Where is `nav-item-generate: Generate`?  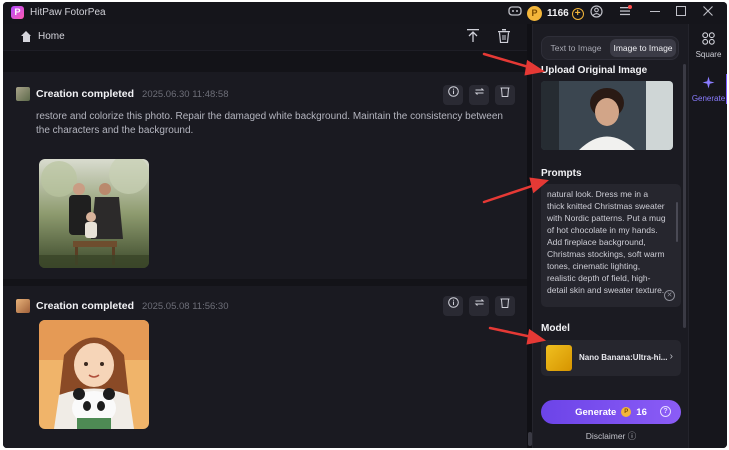
nav-item-generate: Generate is located at coordinates (708, 89).